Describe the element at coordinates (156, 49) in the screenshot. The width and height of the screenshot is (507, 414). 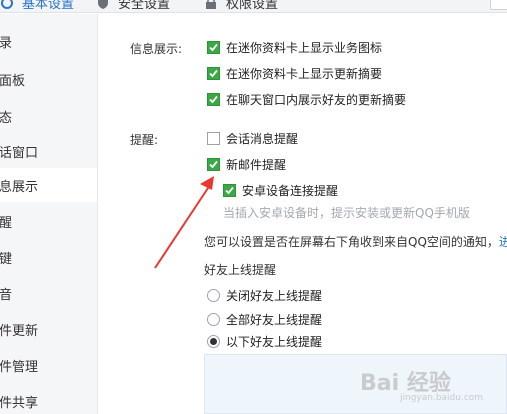
I see `info-display-label: 信息展示:` at that location.